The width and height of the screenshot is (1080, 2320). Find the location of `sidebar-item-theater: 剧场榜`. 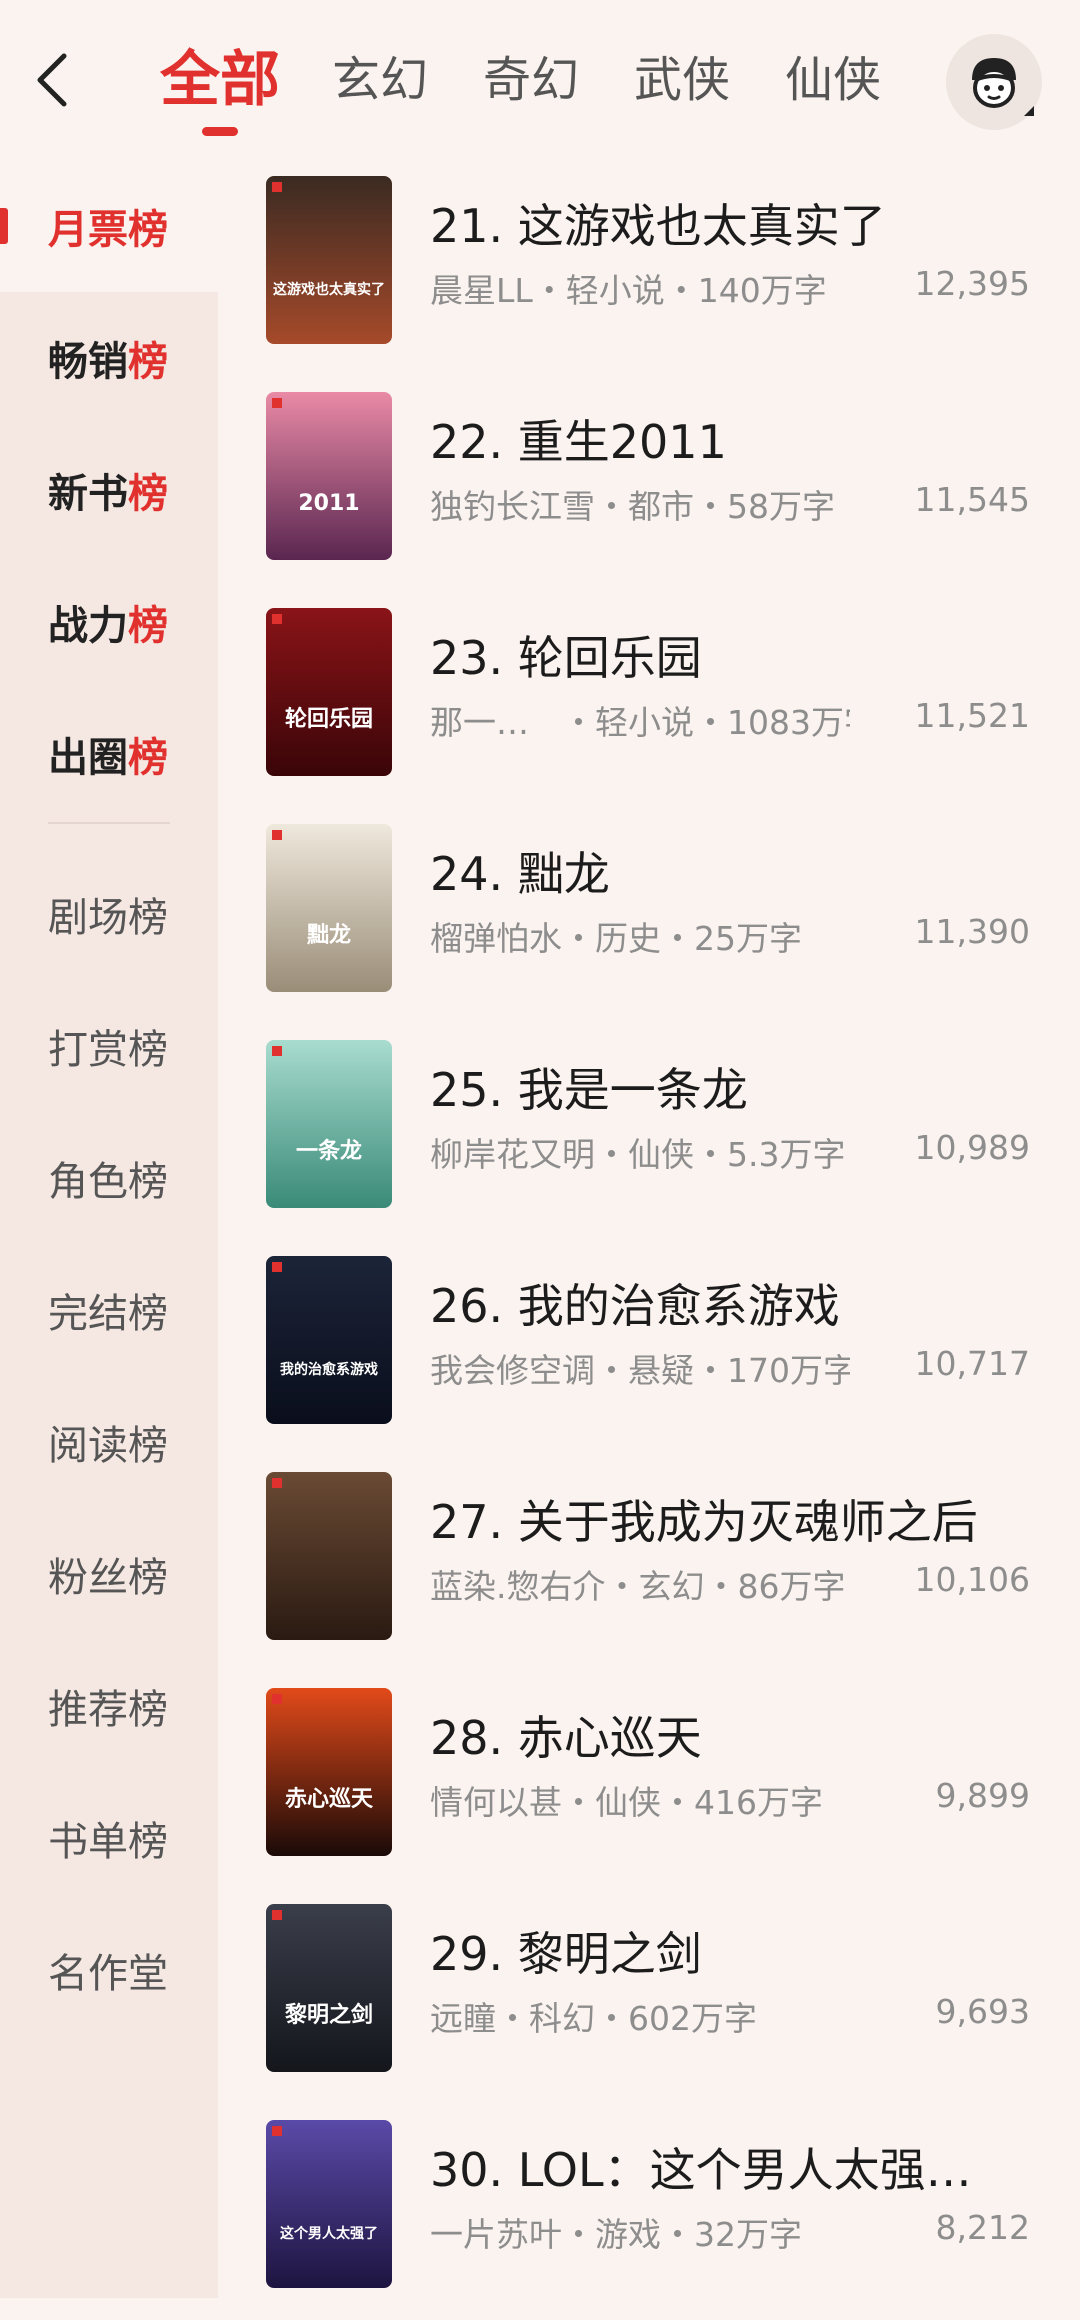

sidebar-item-theater: 剧场榜 is located at coordinates (109, 914).